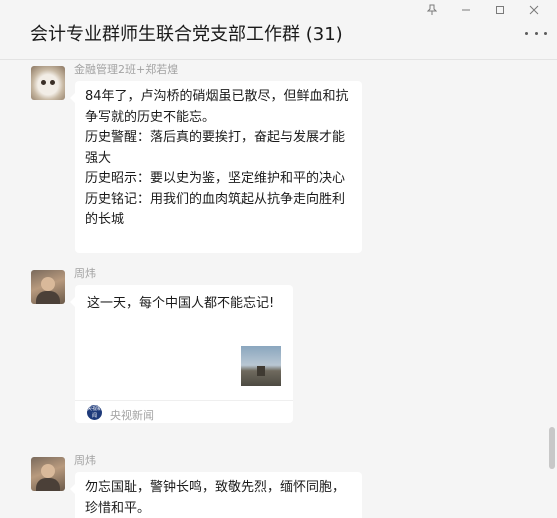  I want to click on cctv-news-icon: 央视新闻, so click(95, 412).